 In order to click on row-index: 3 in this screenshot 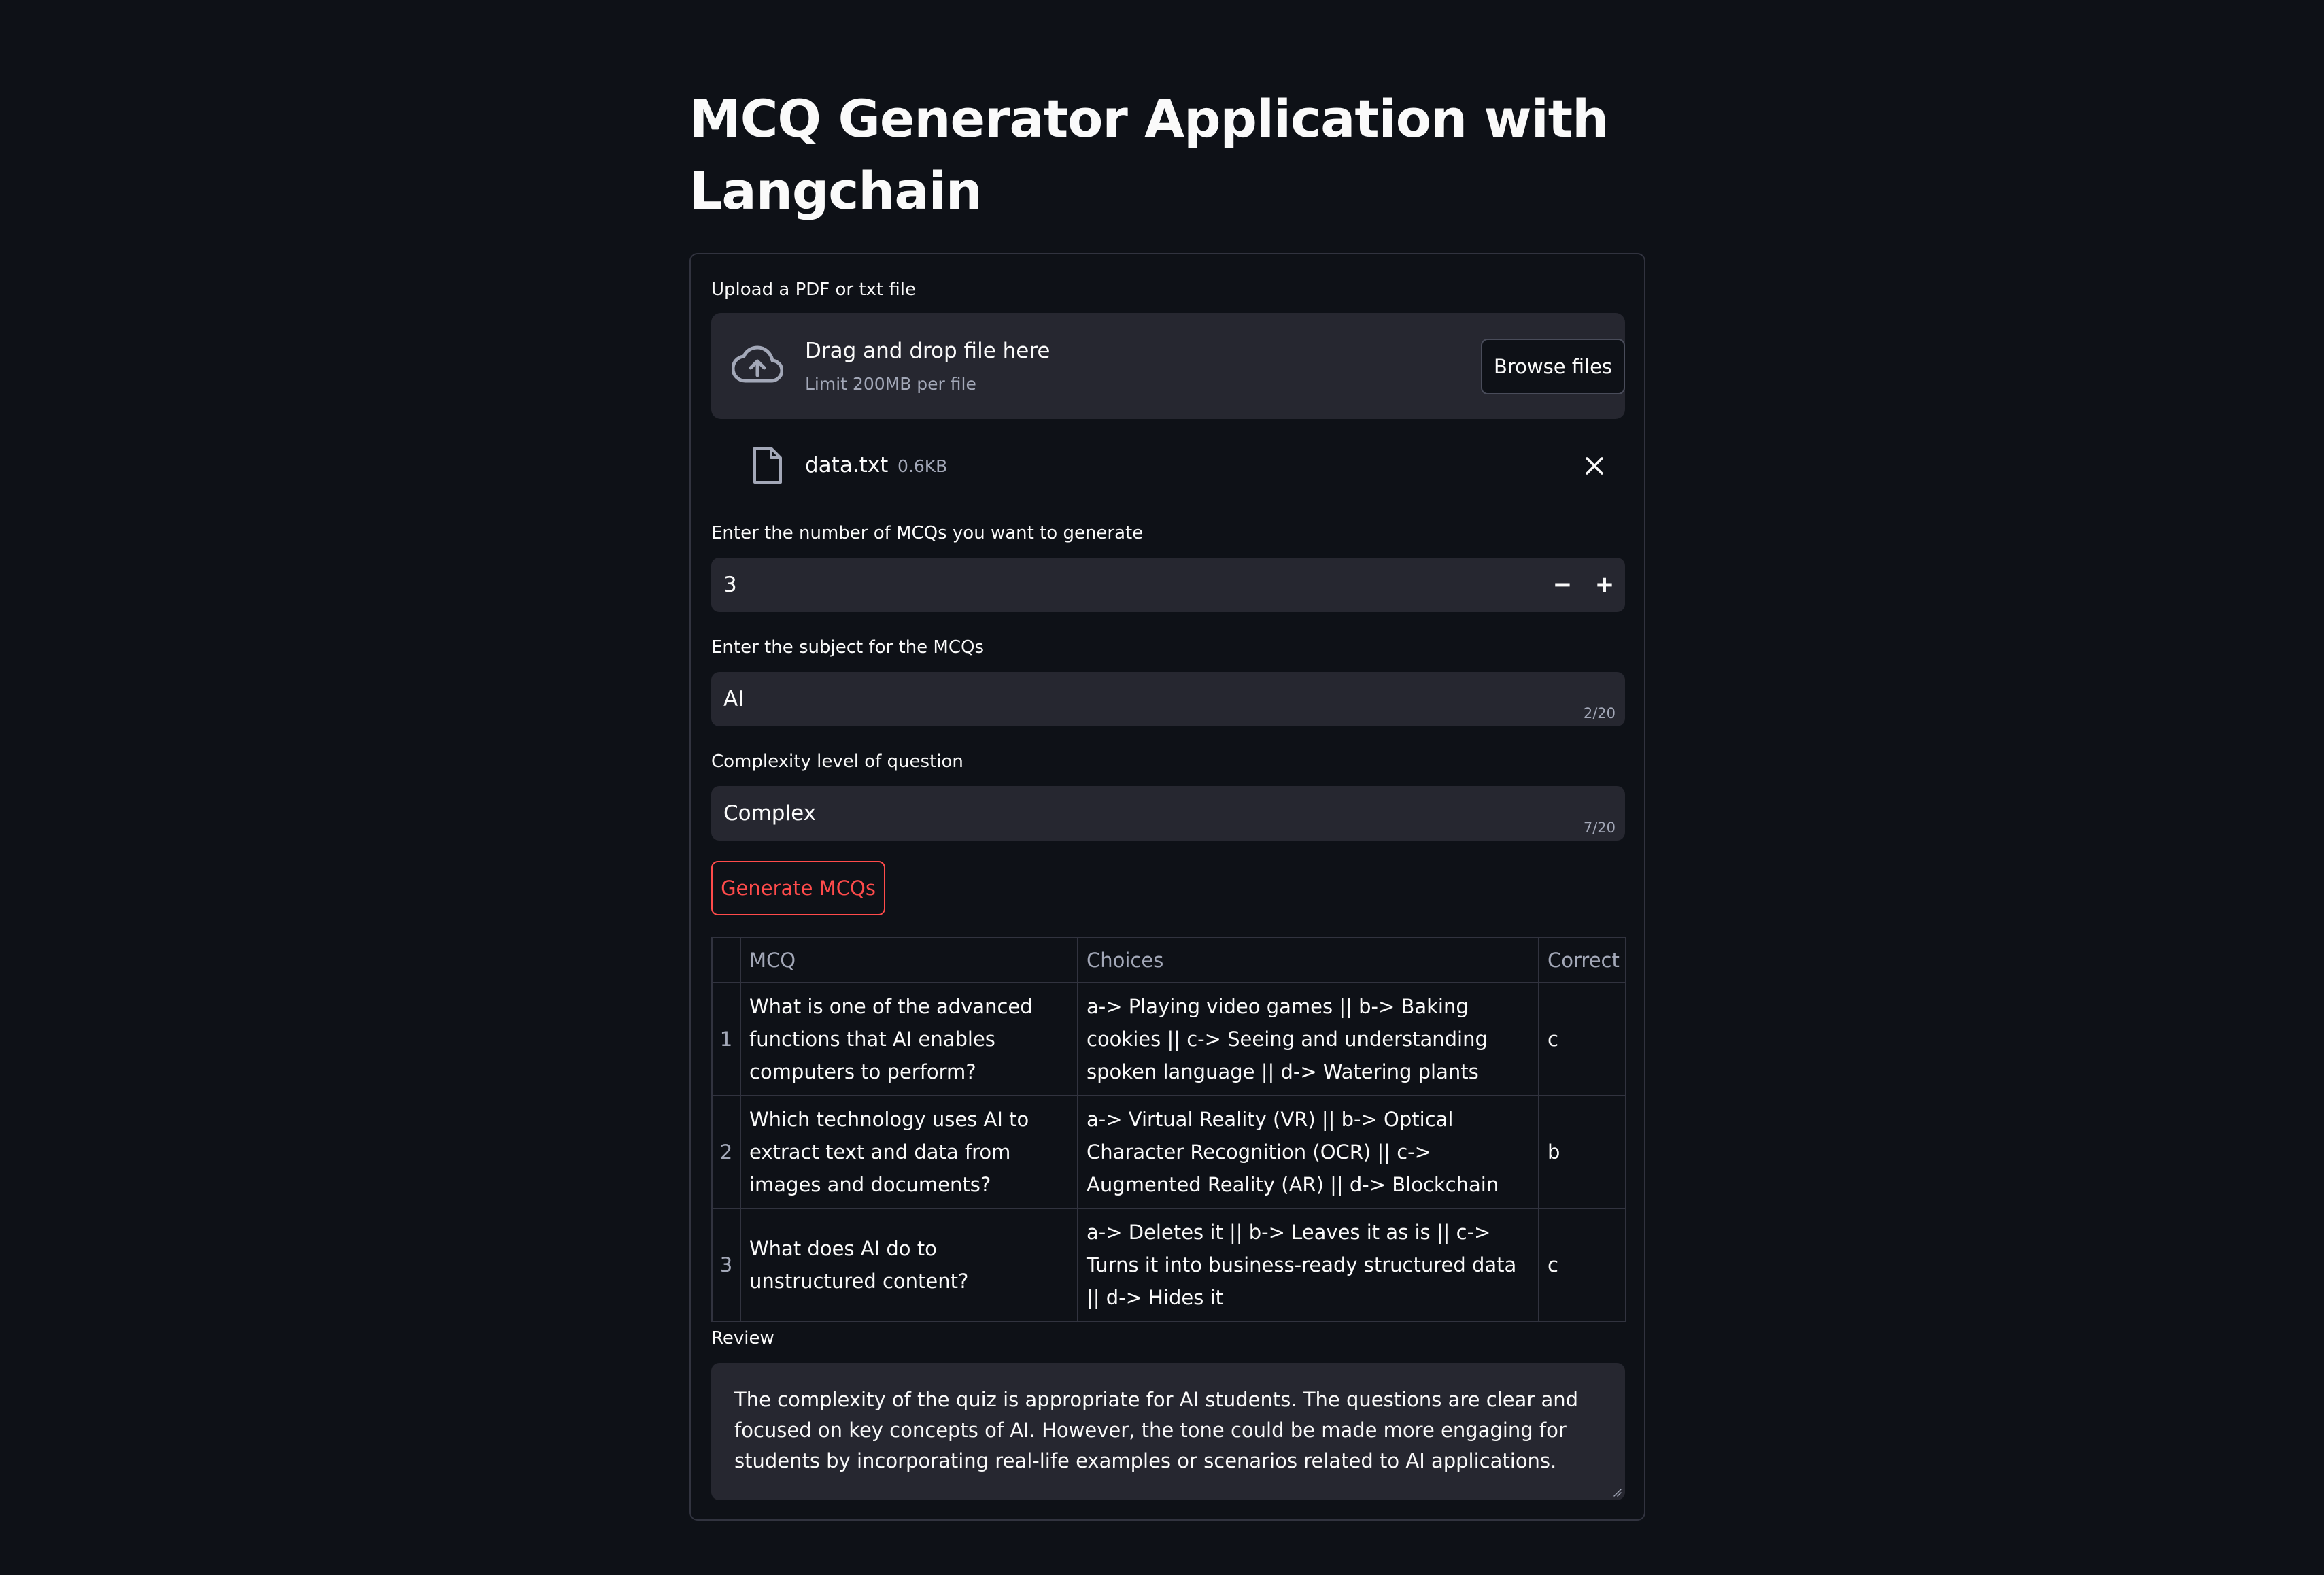, I will do `click(726, 1265)`.